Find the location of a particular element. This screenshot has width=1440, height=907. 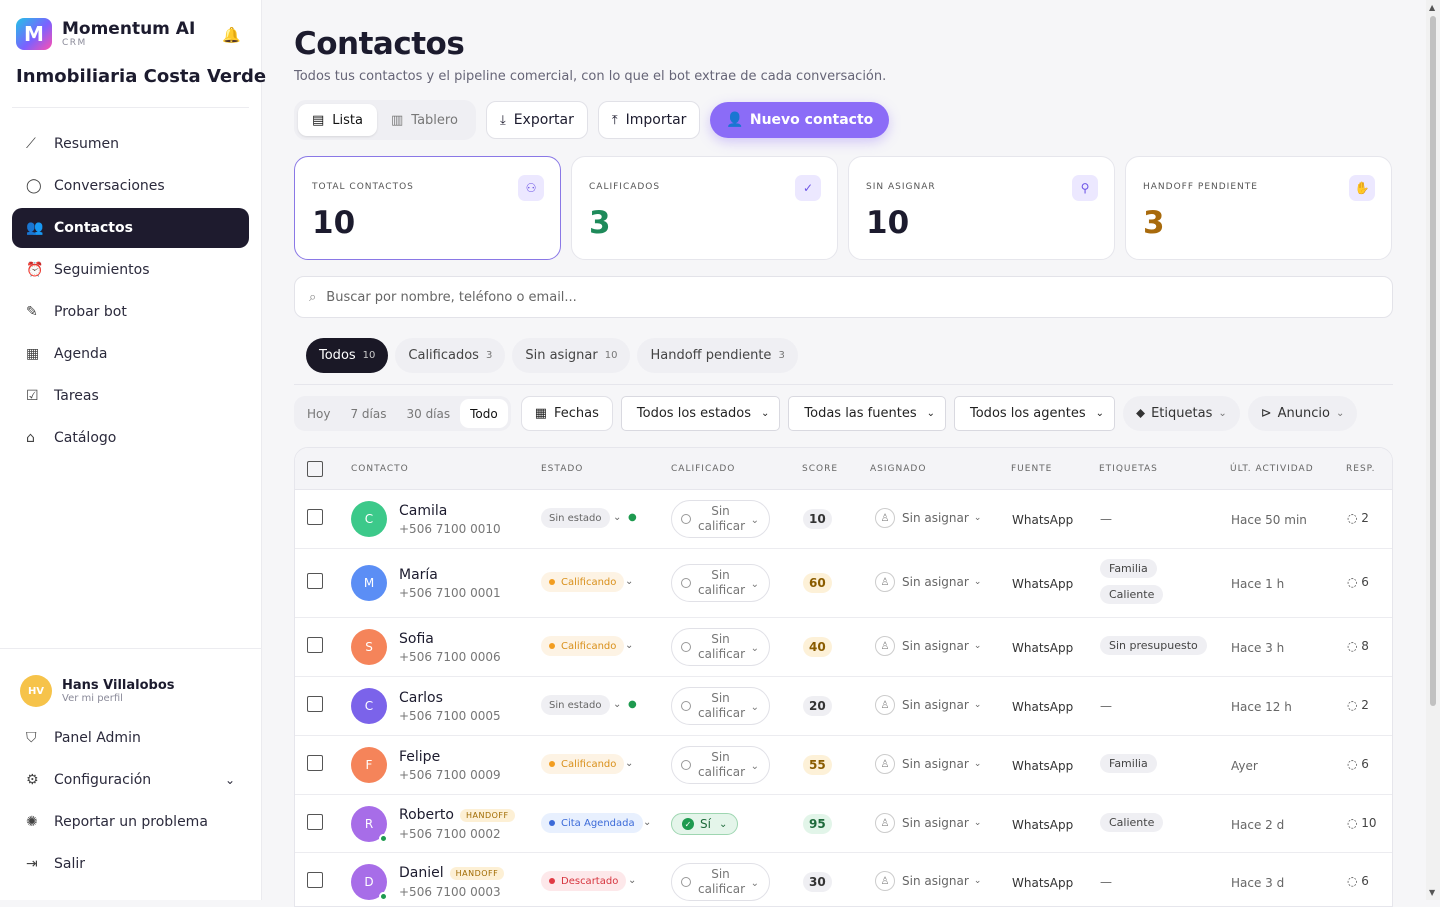

sidebar-item-tareas: ☑ Tareas is located at coordinates (130, 396).